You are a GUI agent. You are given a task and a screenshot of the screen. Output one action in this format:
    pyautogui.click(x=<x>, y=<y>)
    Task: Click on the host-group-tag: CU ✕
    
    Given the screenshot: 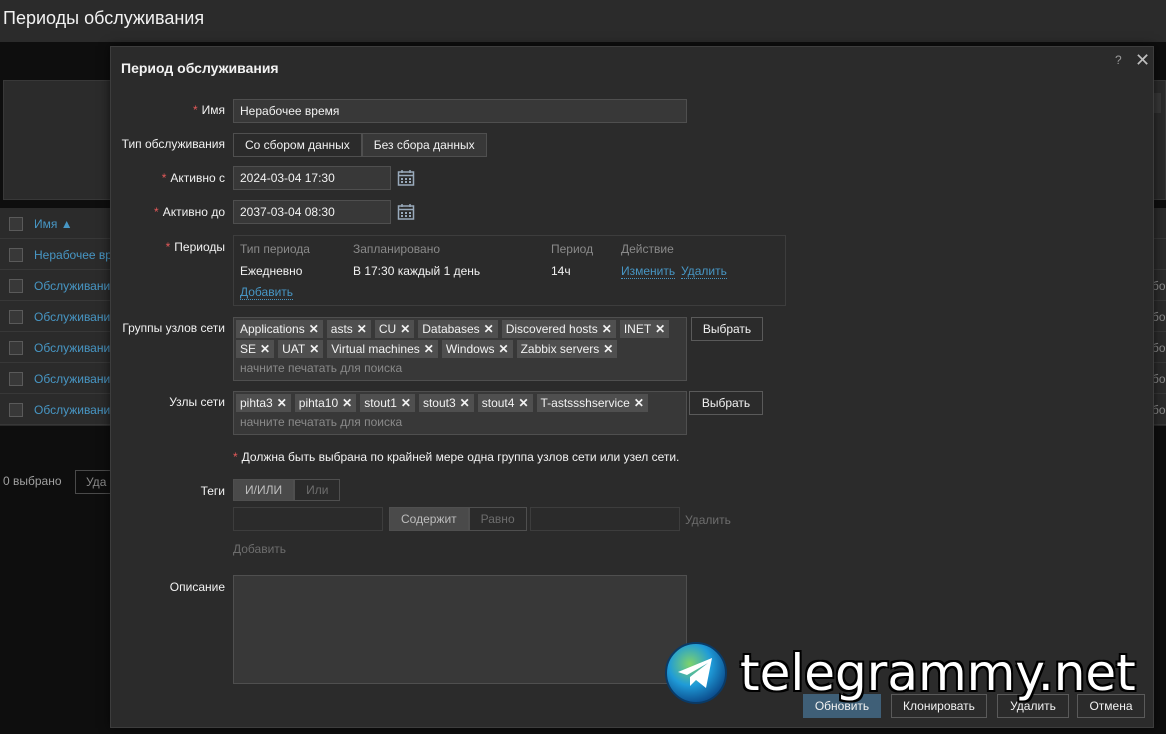 What is the action you would take?
    pyautogui.click(x=394, y=329)
    